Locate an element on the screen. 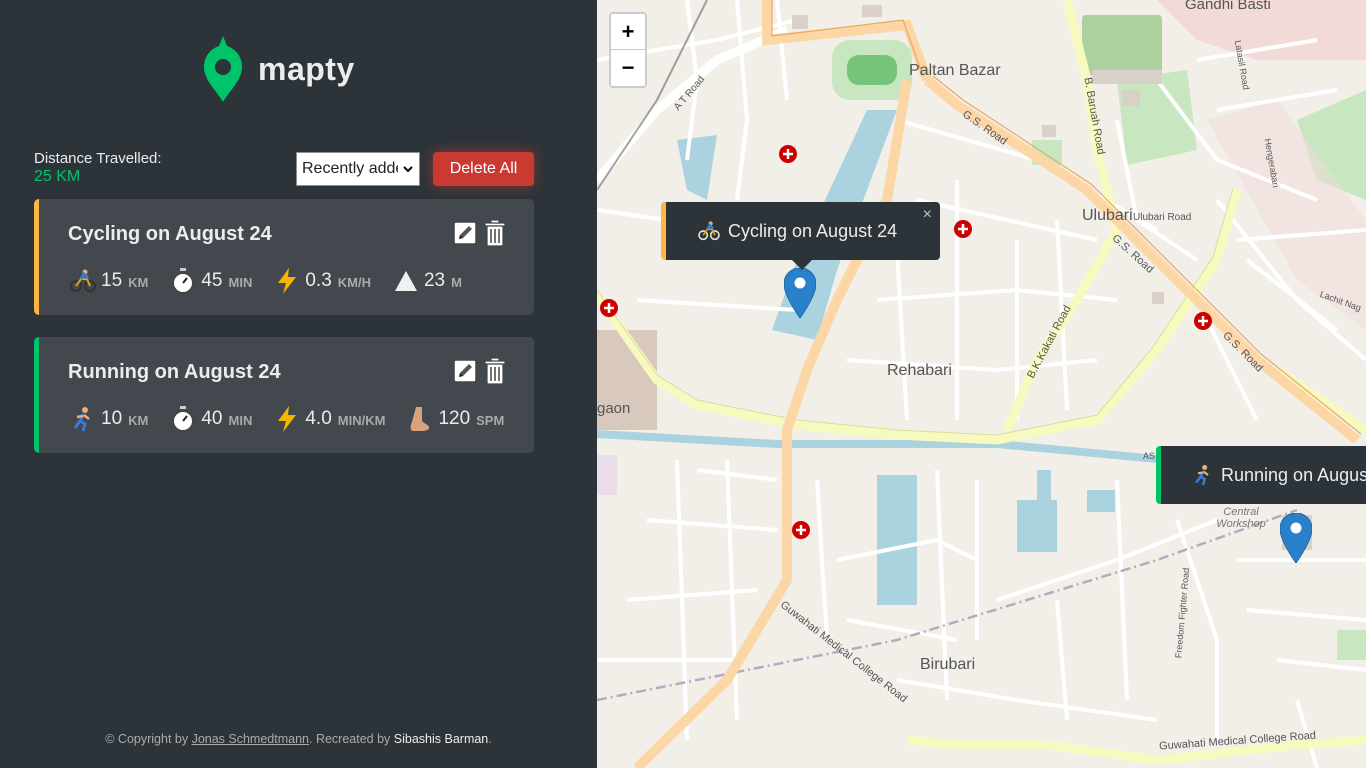 This screenshot has width=1366, height=768. workout-detail-speed: 0.3 KM/H is located at coordinates (322, 281).